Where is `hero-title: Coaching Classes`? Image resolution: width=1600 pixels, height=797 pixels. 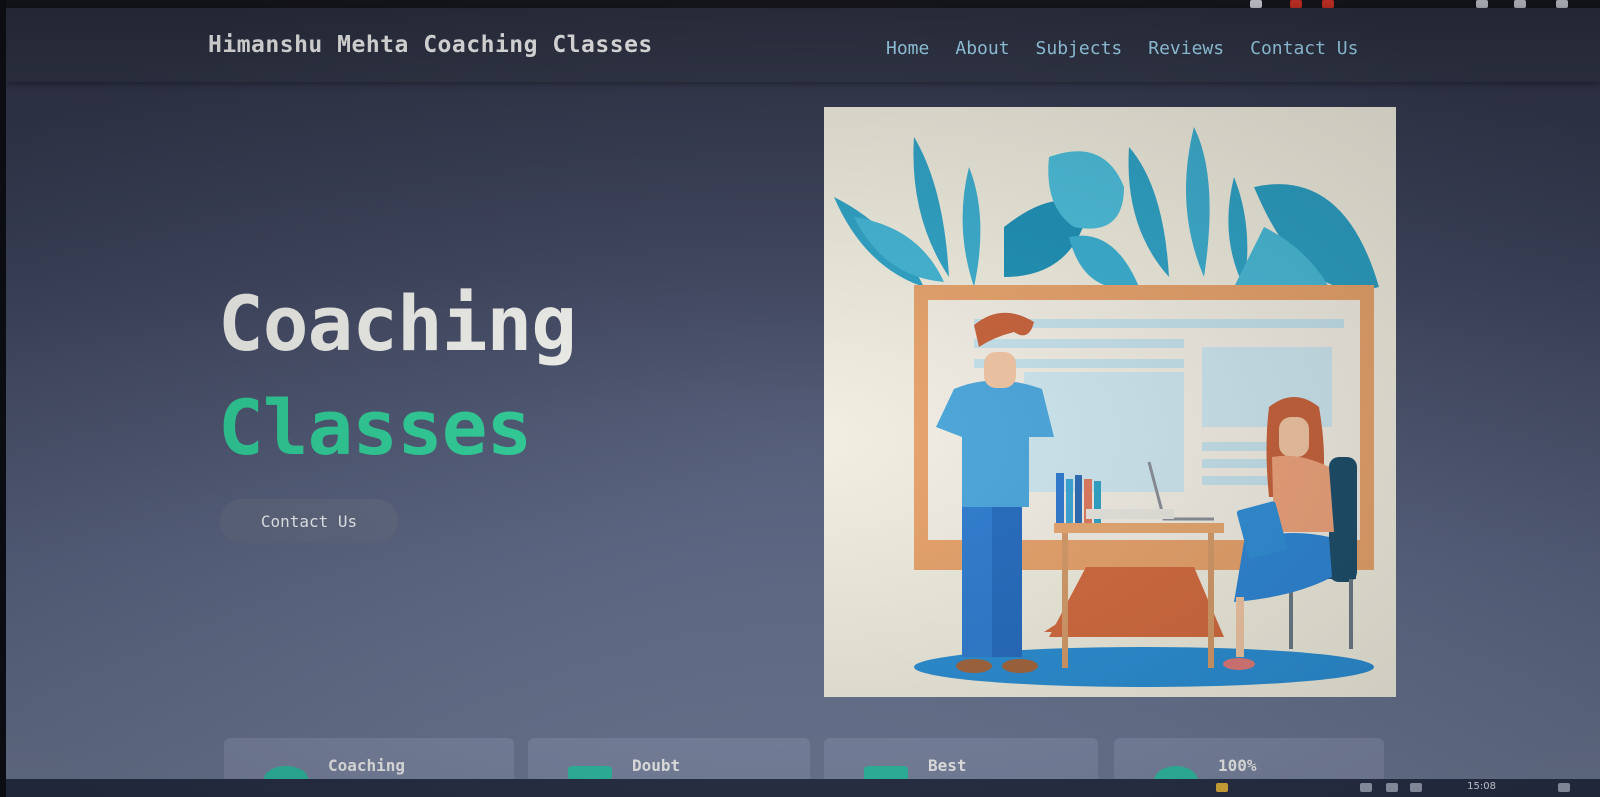
hero-title: Coaching Classes is located at coordinates (397, 376).